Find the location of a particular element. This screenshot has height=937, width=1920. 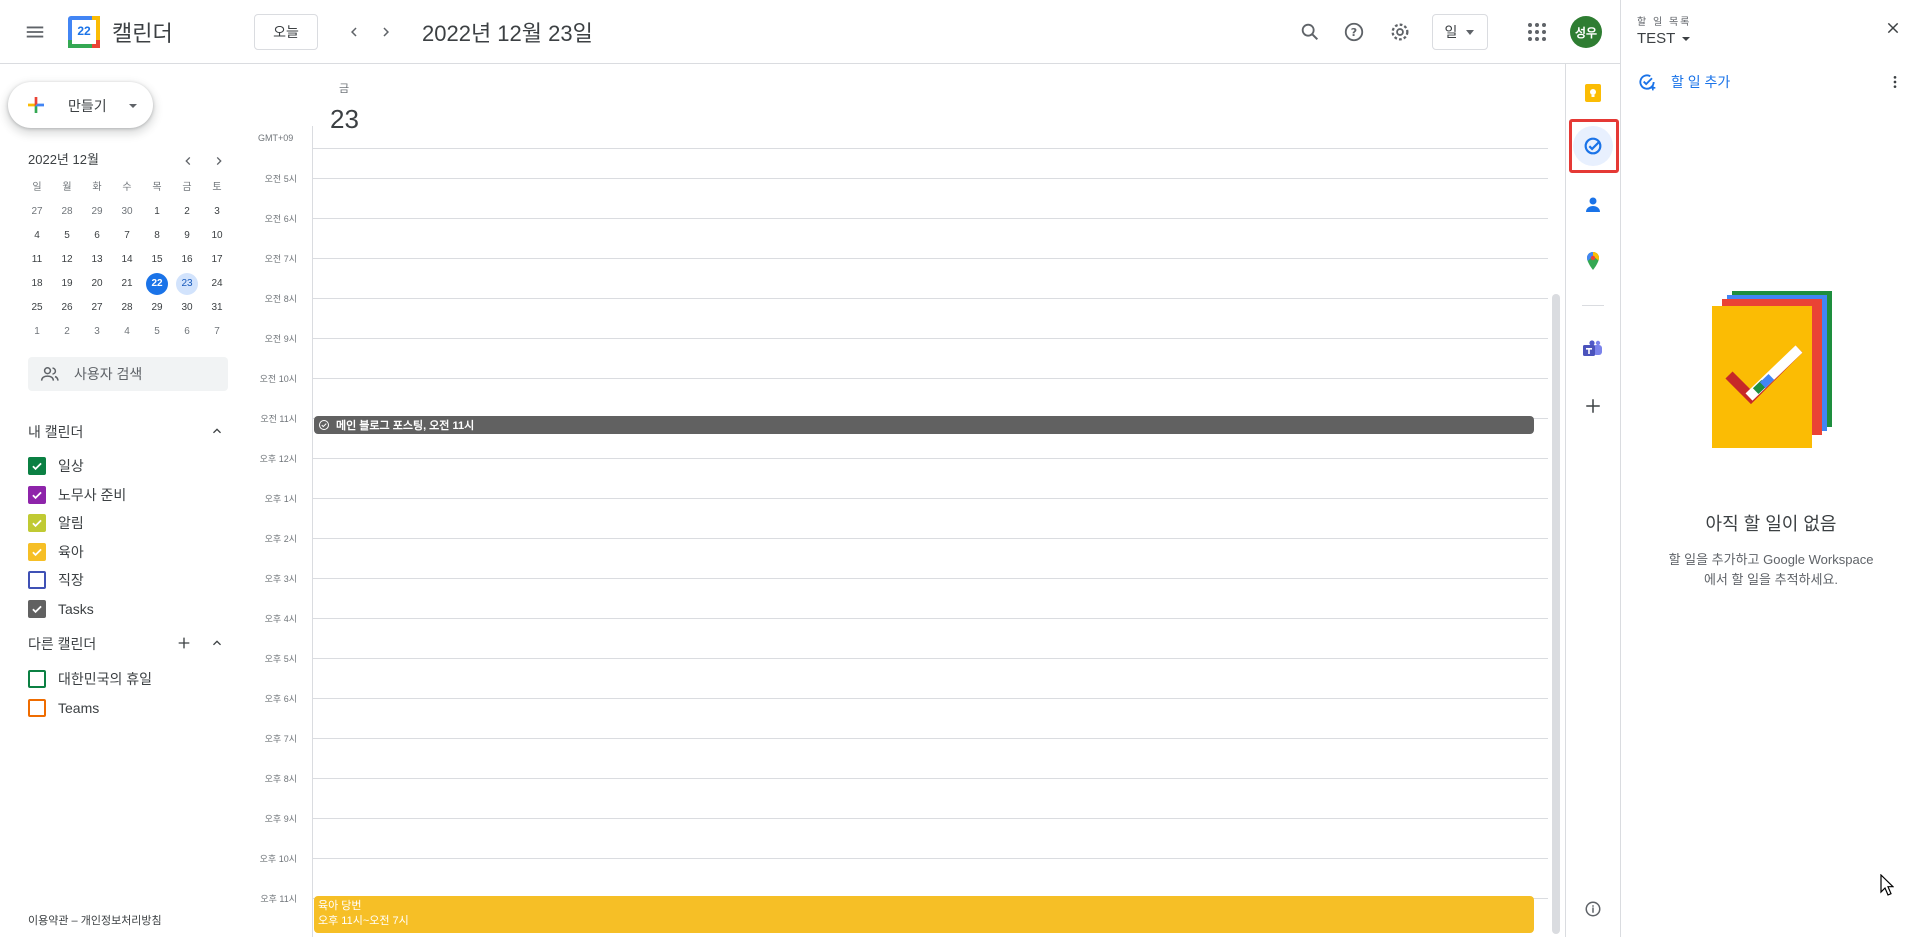

avatar: 성우 is located at coordinates (1586, 32).